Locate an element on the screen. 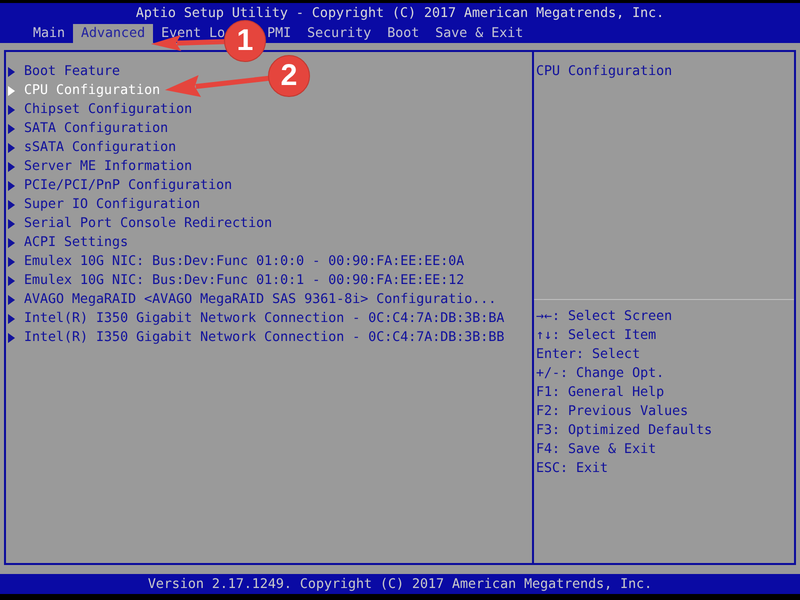 The image size is (800, 600). menu-item: Server ME Information is located at coordinates (100, 166).